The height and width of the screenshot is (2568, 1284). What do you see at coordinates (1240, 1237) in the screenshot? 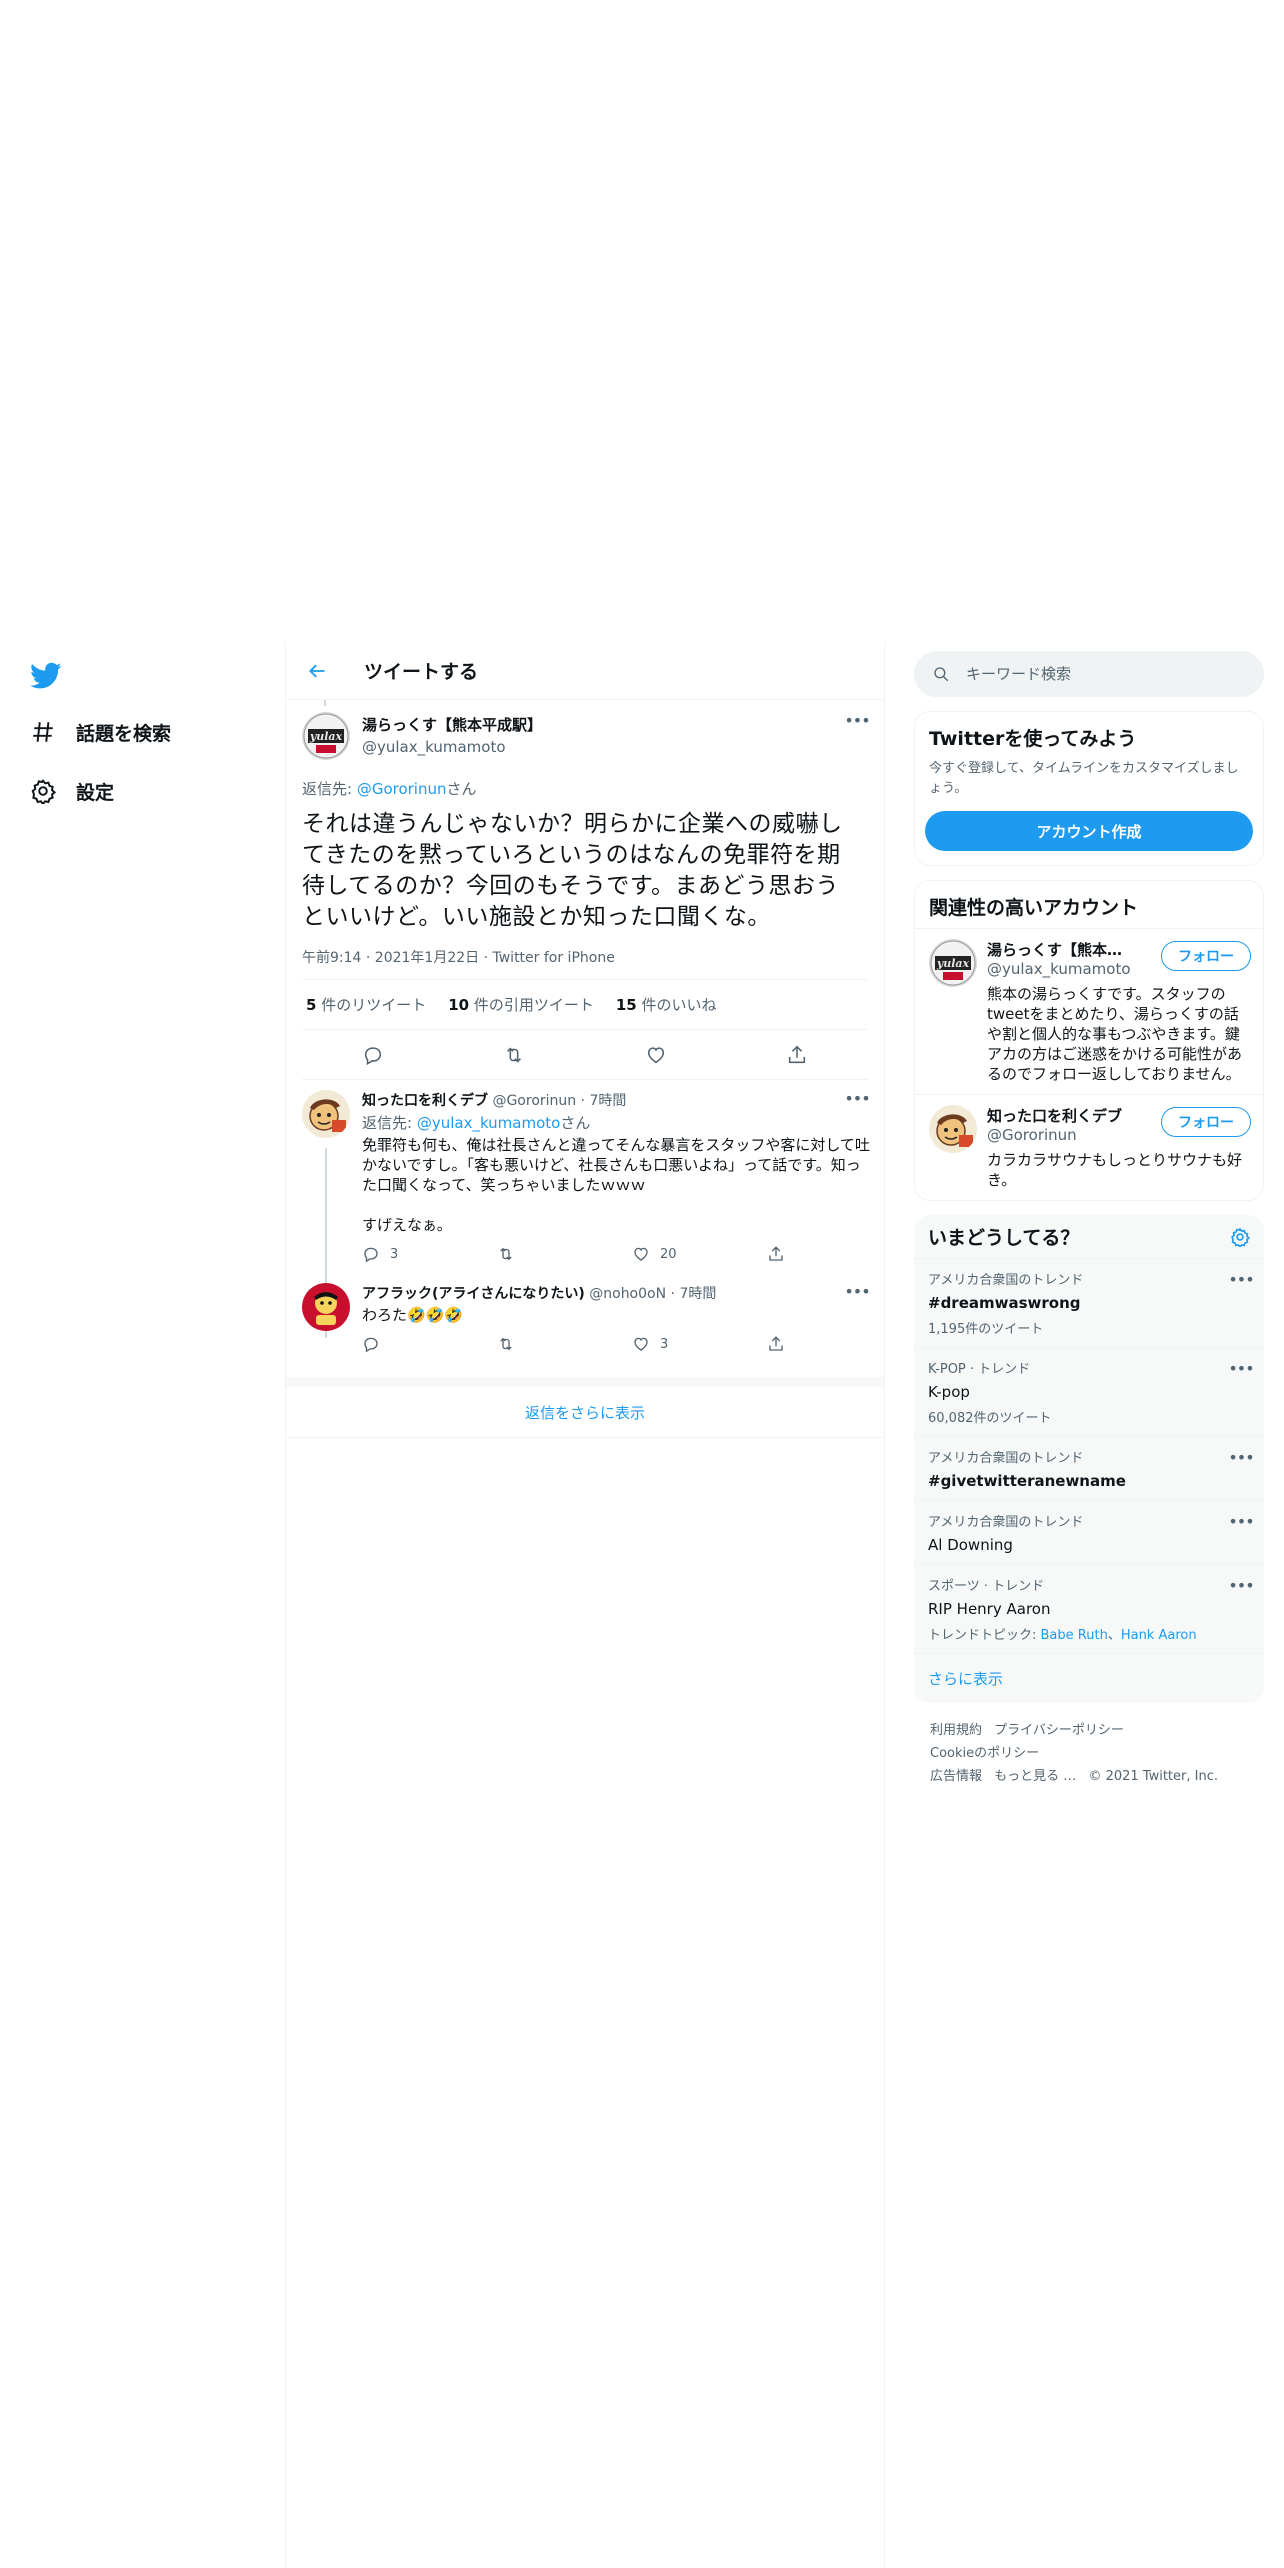
I see `trends-settings-gear-icon` at bounding box center [1240, 1237].